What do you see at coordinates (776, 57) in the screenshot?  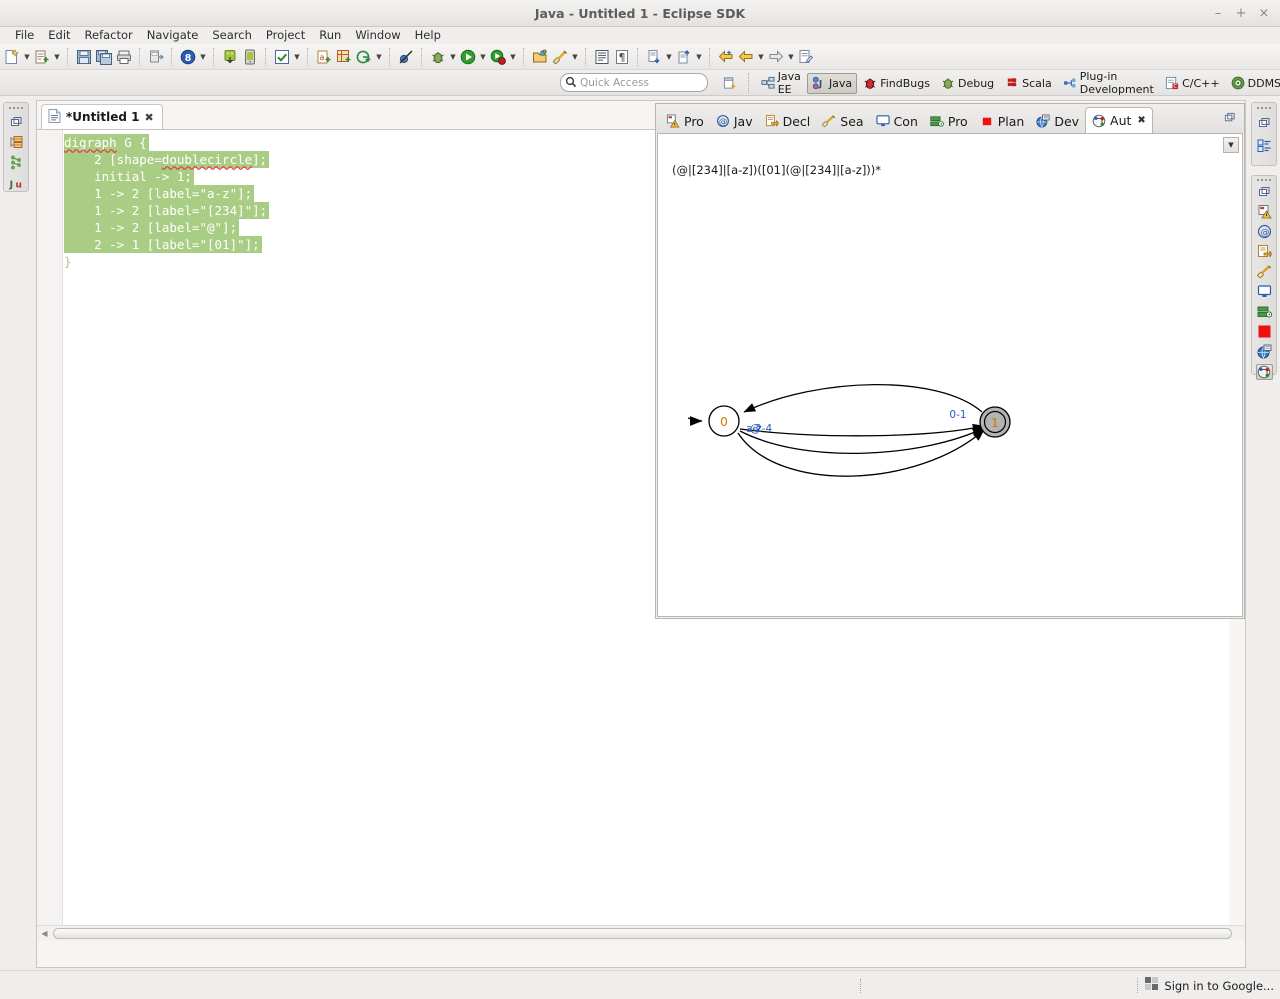 I see `last-edit-location-icon` at bounding box center [776, 57].